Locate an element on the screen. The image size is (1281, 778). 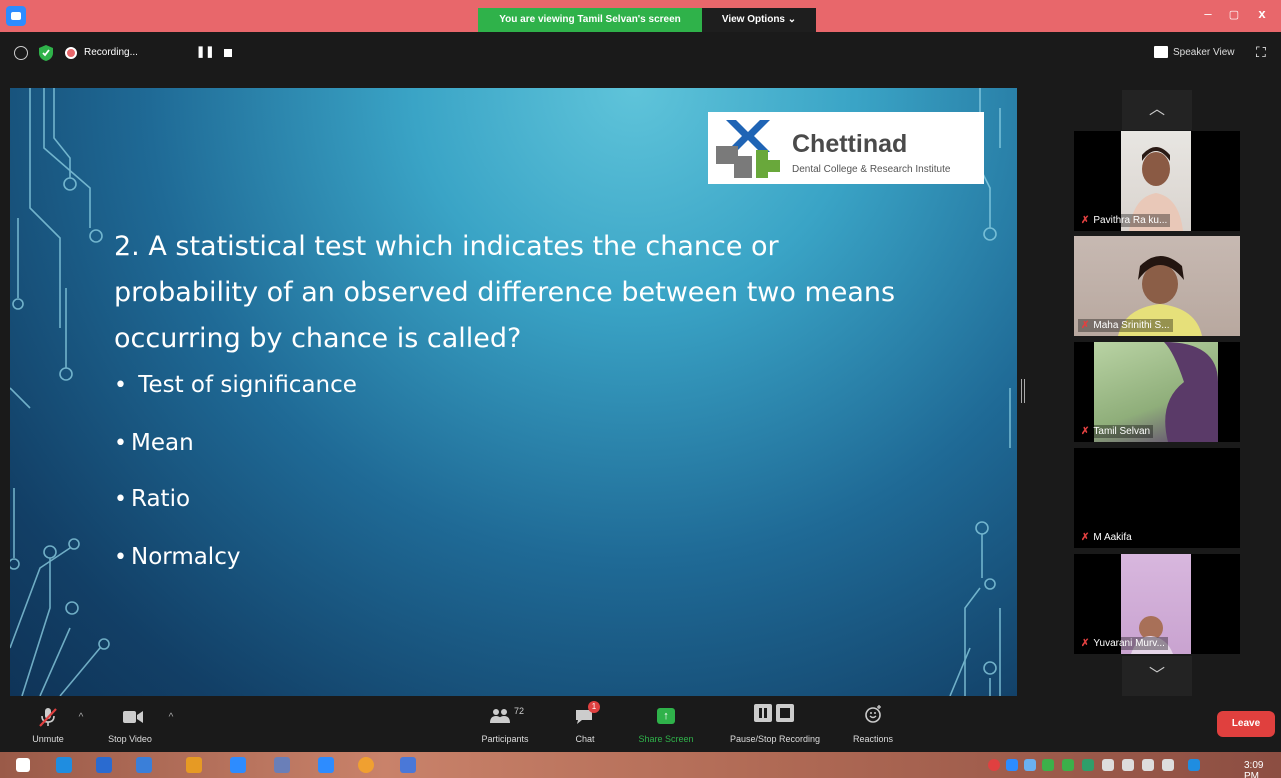
unmute-button: Unmute is located at coordinates (48, 724).